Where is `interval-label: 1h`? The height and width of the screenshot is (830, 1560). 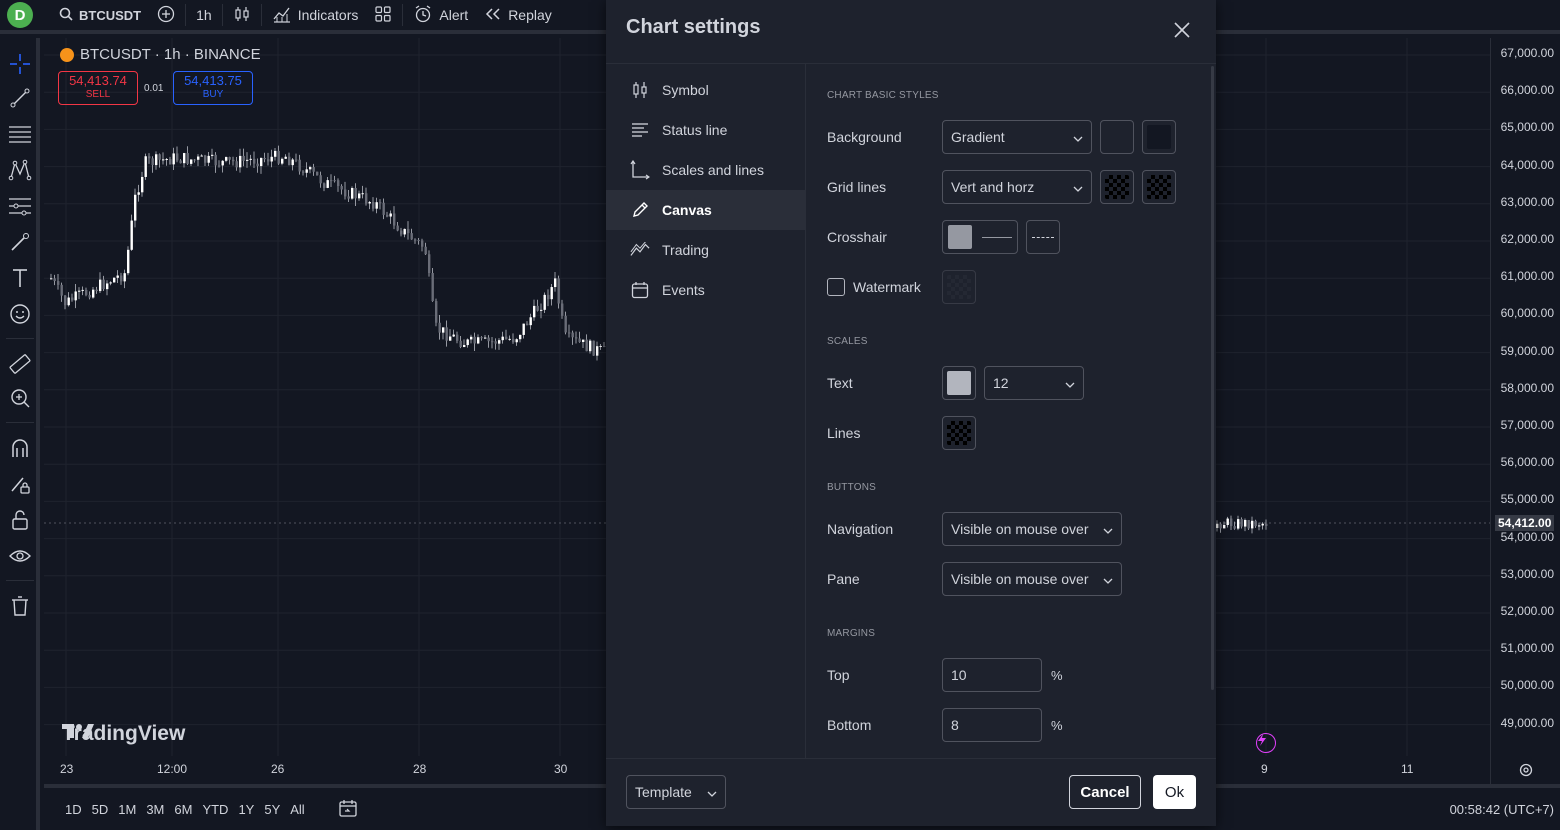
interval-label: 1h is located at coordinates (204, 15).